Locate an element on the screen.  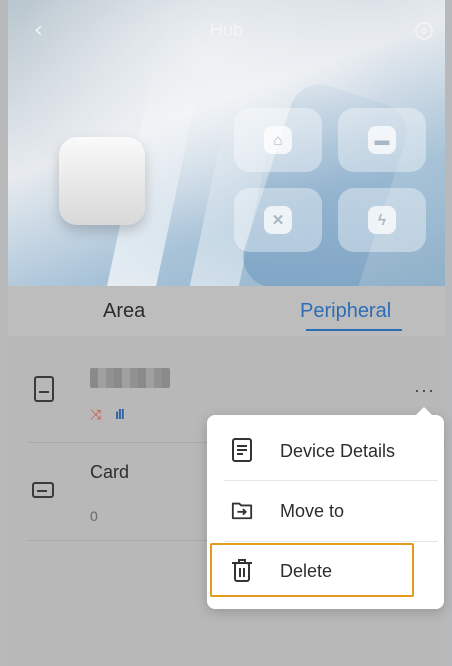
settings-icon is located at coordinates (424, 31).